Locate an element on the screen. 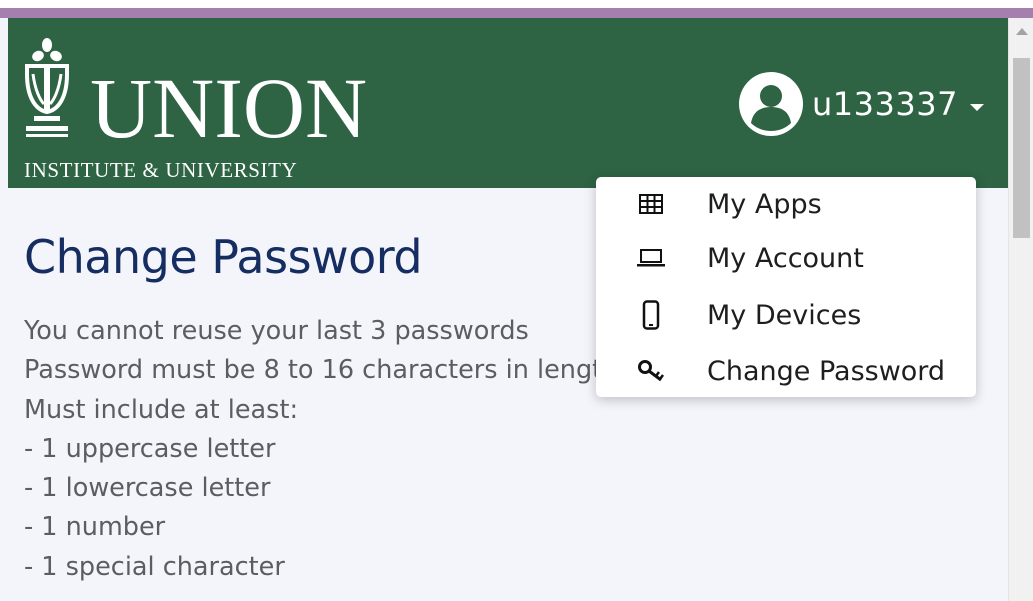  menu-item-my-account: My Account is located at coordinates (786, 258).